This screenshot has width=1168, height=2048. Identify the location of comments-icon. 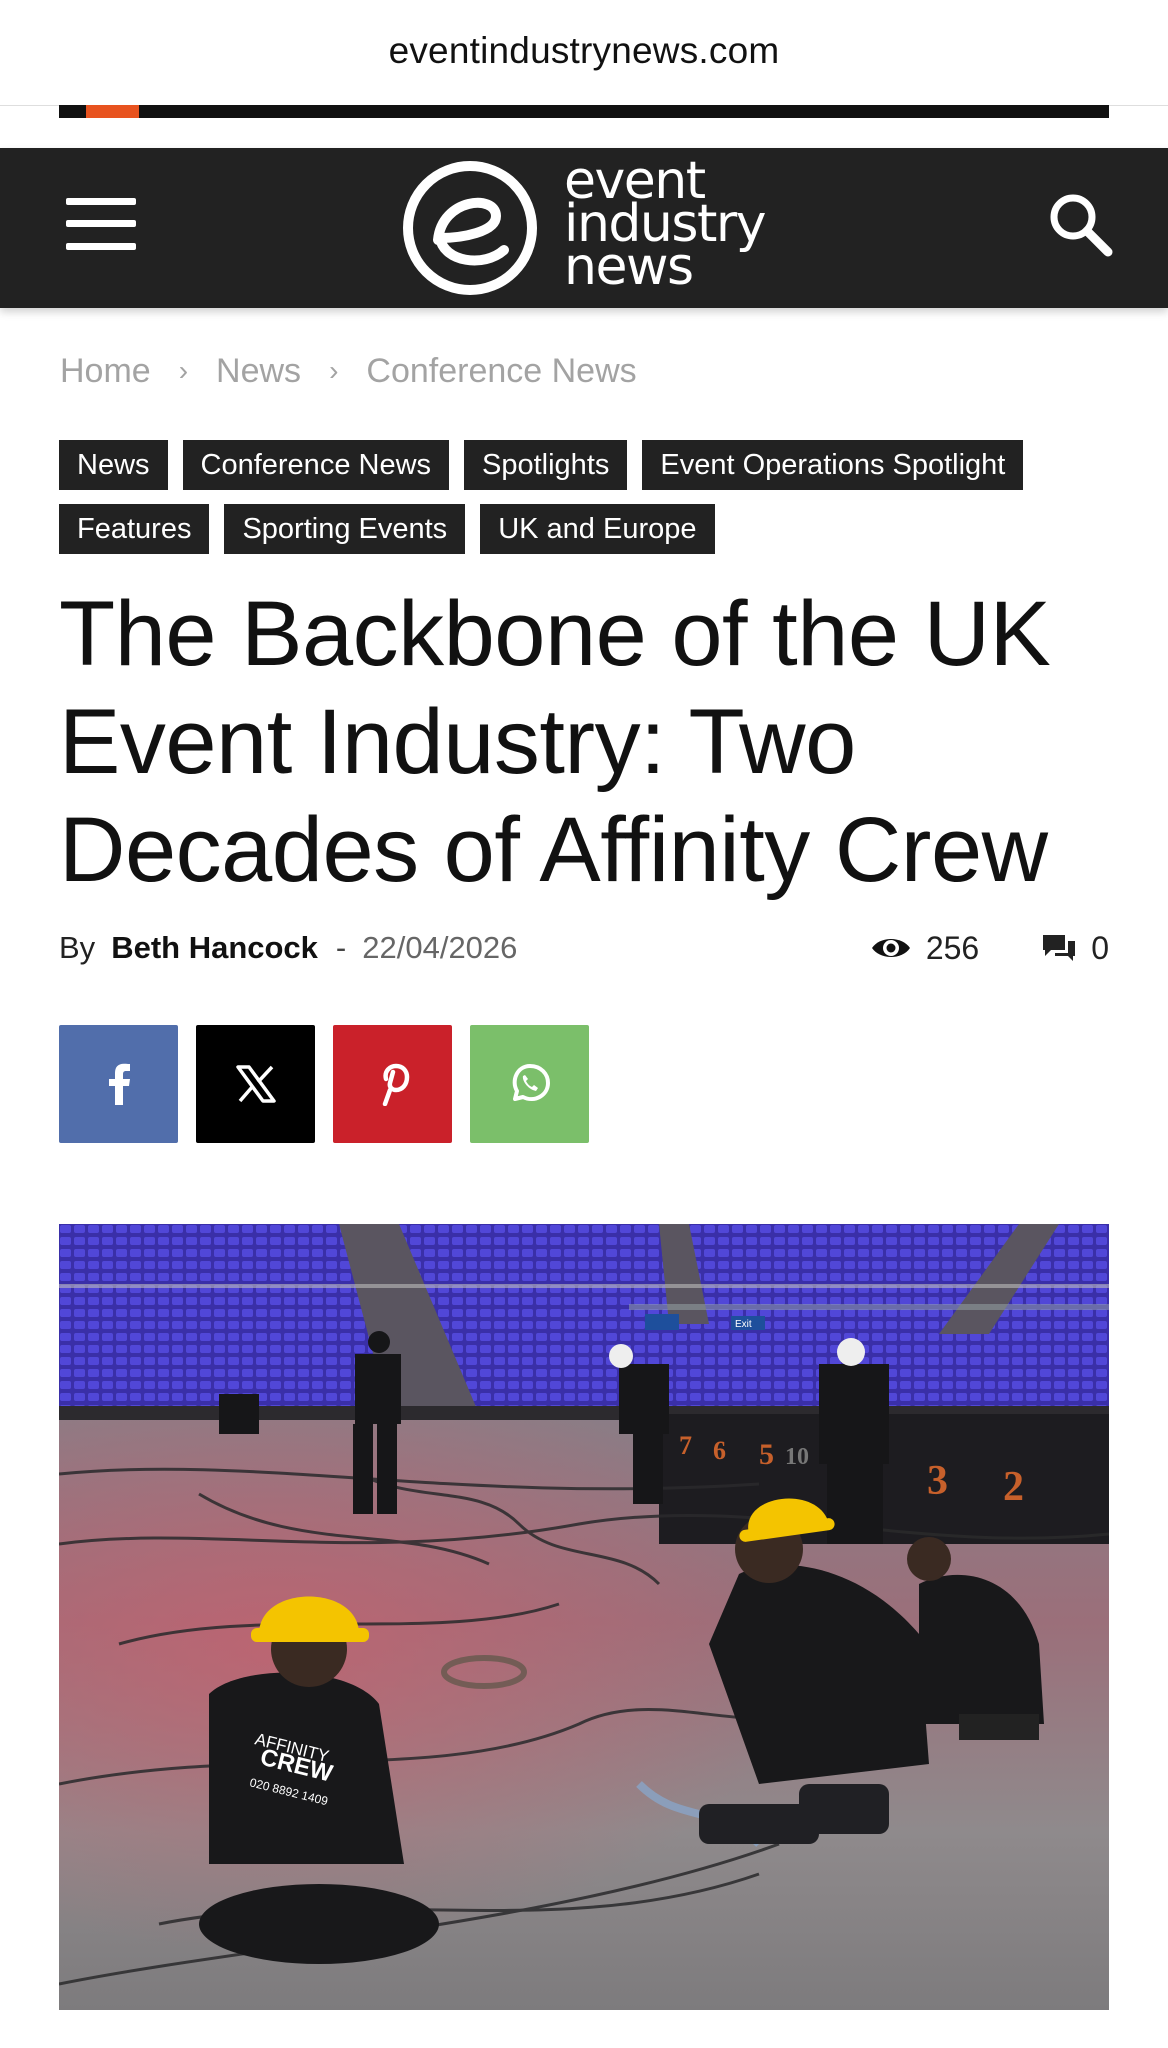
(1059, 948).